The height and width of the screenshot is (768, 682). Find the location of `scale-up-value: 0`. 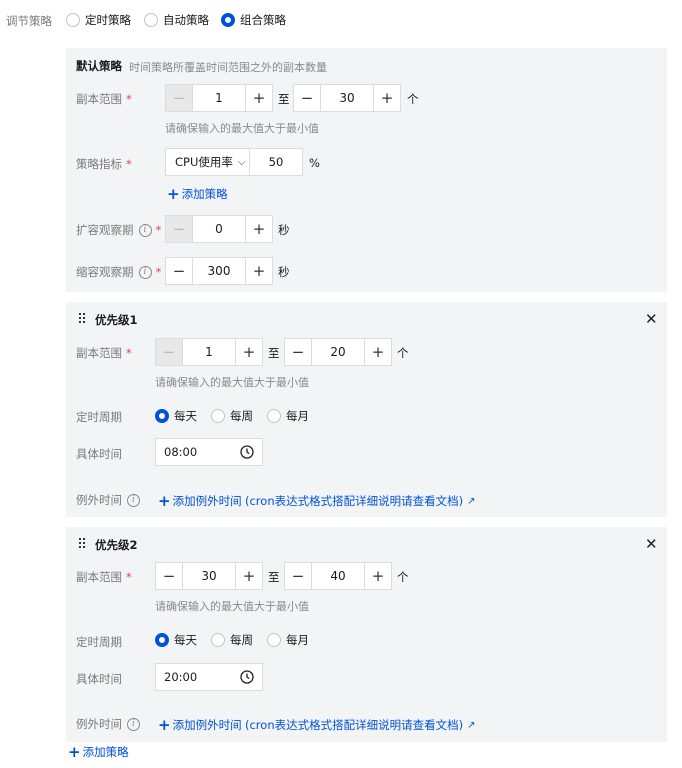

scale-up-value: 0 is located at coordinates (219, 229).